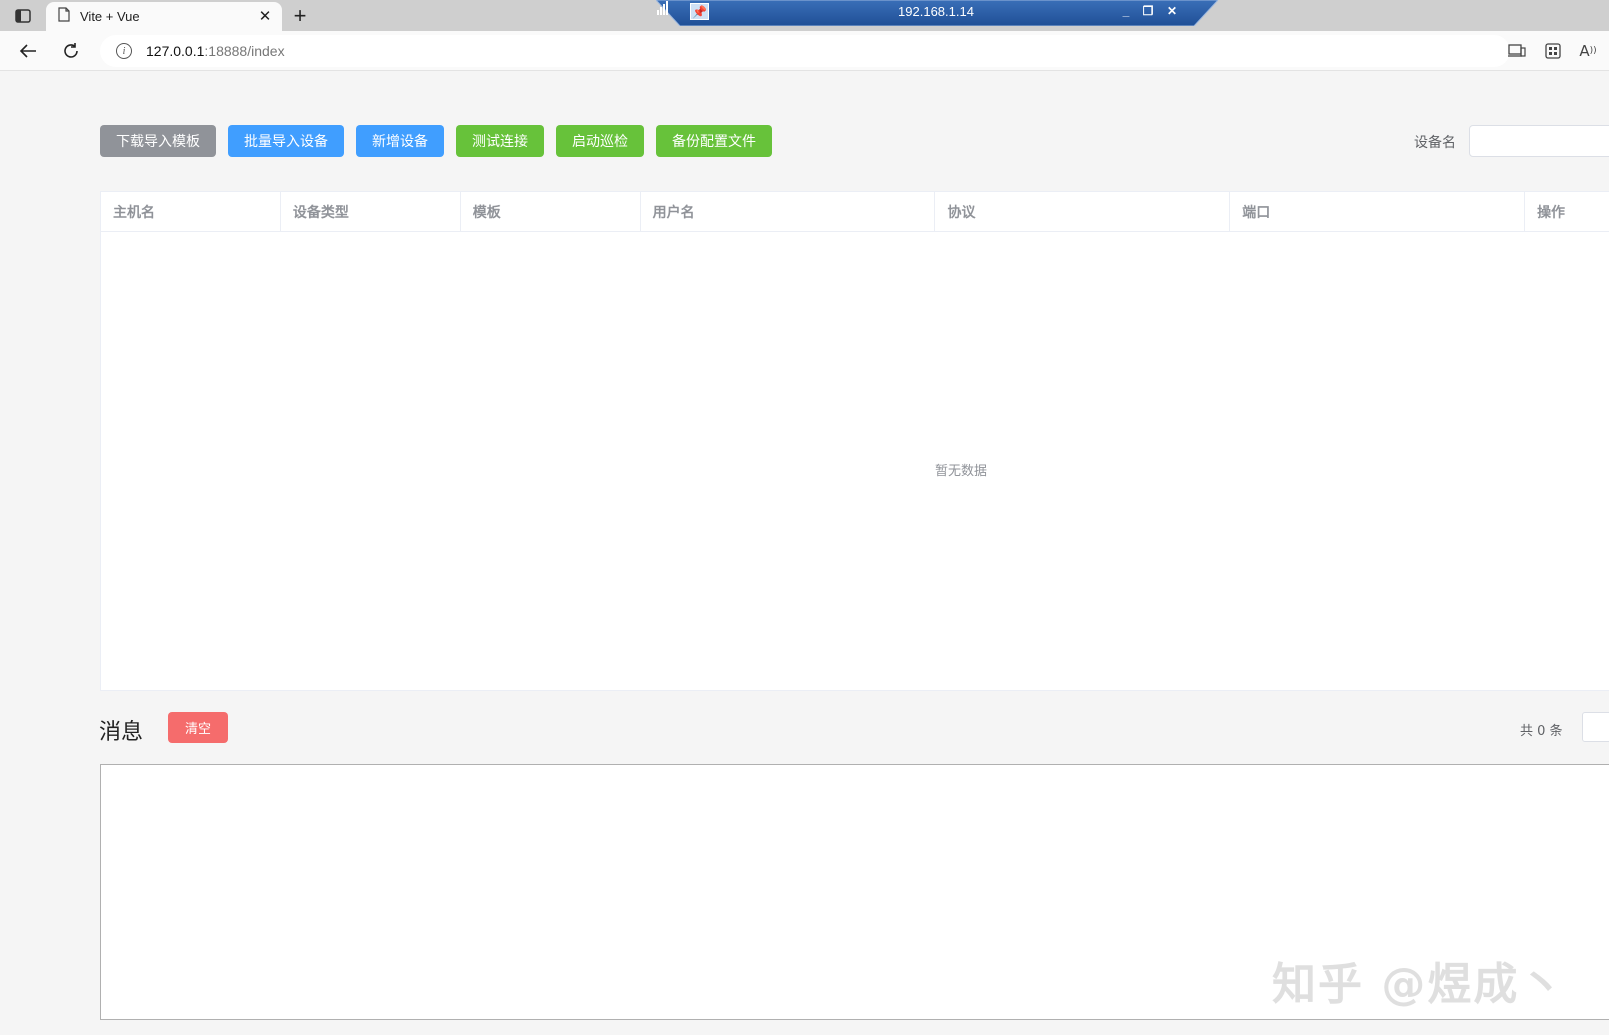 The width and height of the screenshot is (1609, 1035). I want to click on browser-addressbar: i 127.0.0.1:18888/index A)), so click(804, 51).